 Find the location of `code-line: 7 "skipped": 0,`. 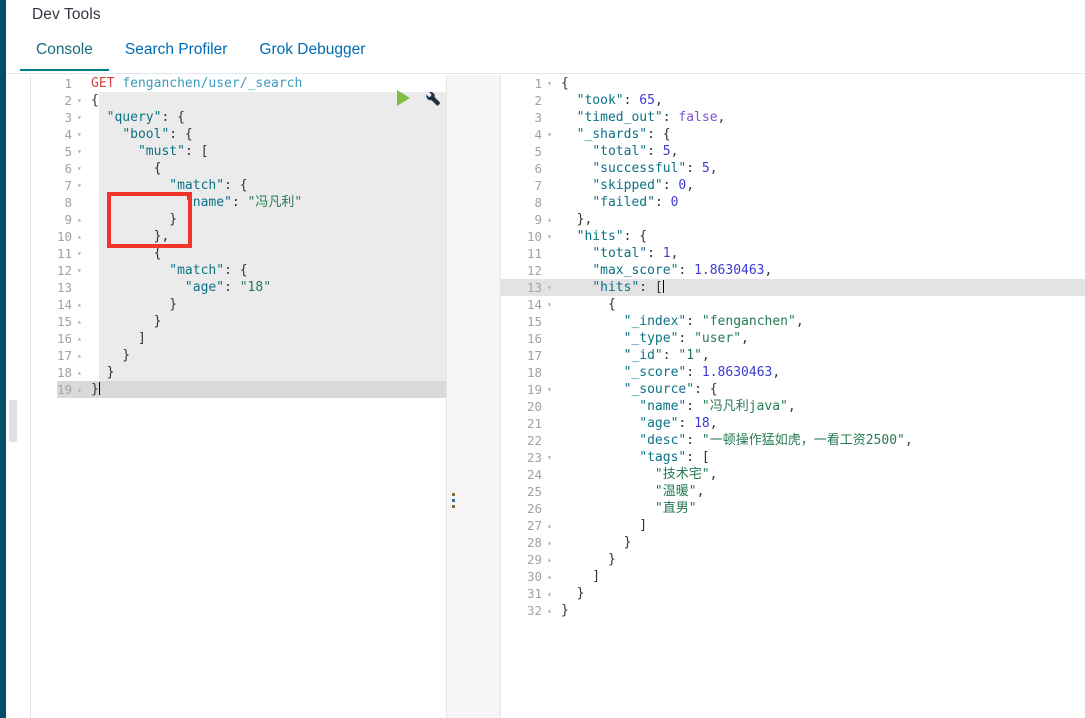

code-line: 7 "skipped": 0, is located at coordinates (793, 185).